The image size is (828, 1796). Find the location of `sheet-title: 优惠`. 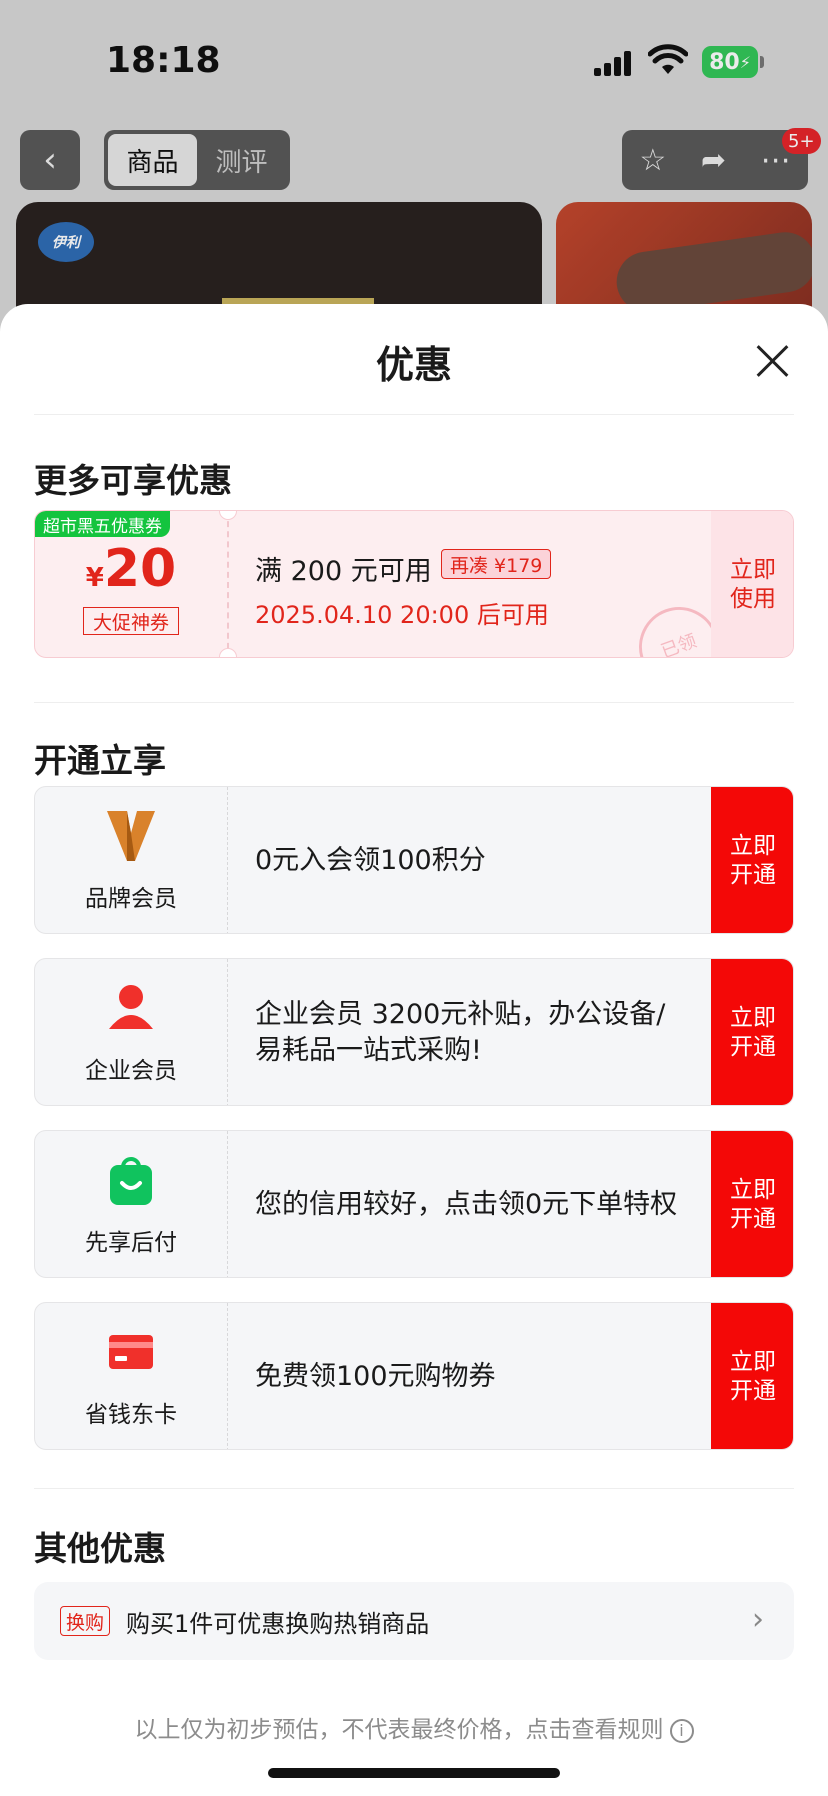

sheet-title: 优惠 is located at coordinates (413, 365).